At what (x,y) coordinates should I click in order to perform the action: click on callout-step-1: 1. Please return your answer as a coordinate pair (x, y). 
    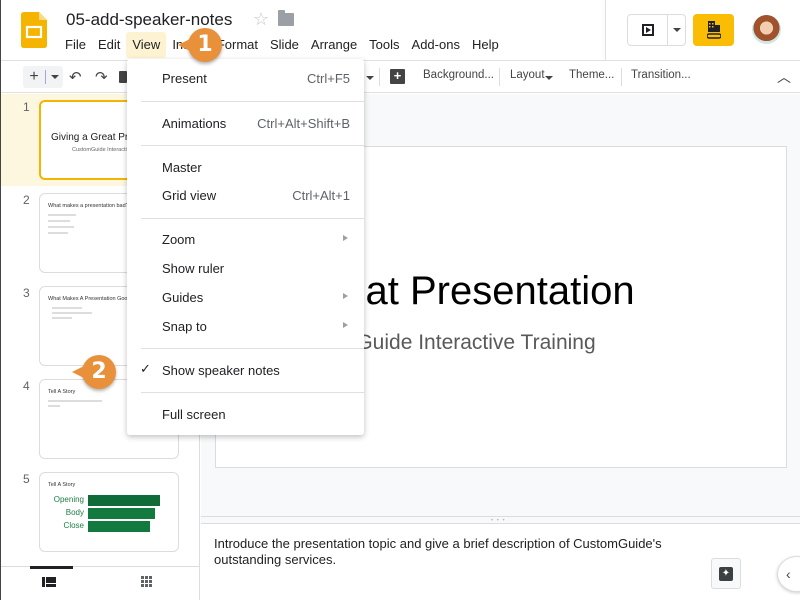
    Looking at the image, I should click on (200, 45).